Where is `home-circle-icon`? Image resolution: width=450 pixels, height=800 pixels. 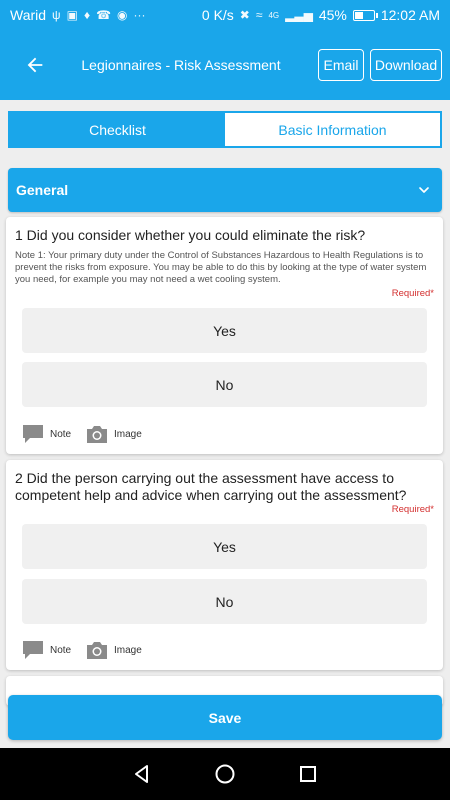 home-circle-icon is located at coordinates (225, 774).